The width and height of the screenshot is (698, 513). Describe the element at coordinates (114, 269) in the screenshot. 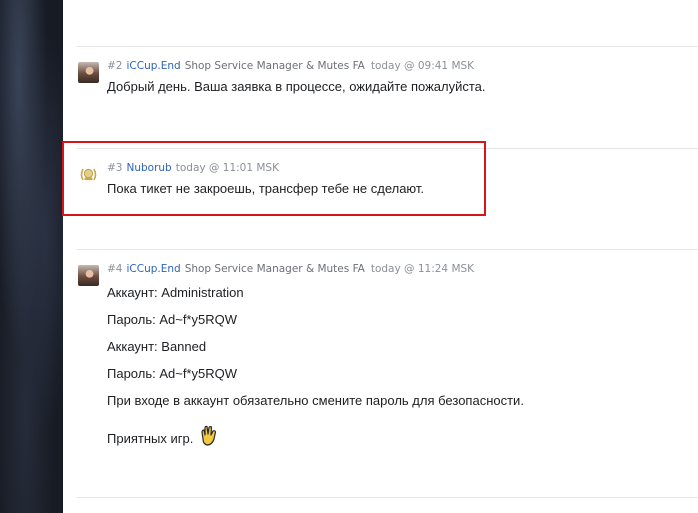

I see `comment-number: #4` at that location.